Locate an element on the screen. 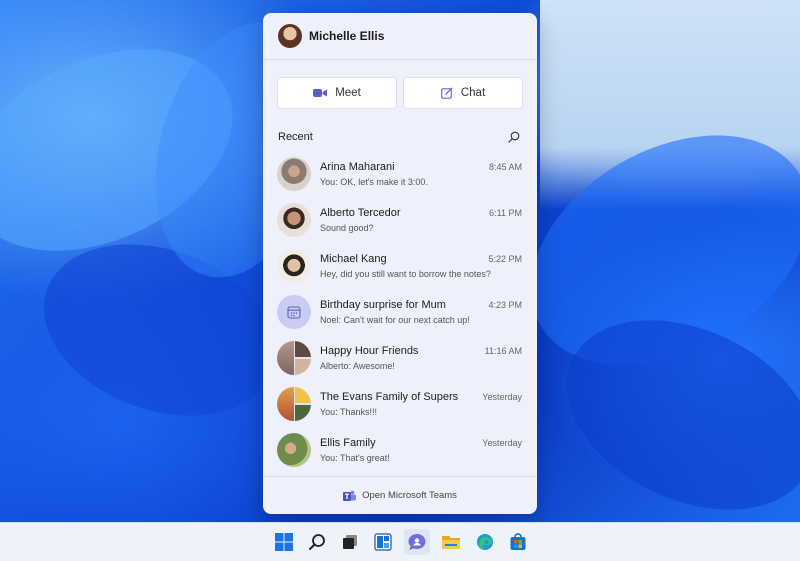  conversation-preview: Noel: Can't wait for our next catch up! is located at coordinates (395, 320).